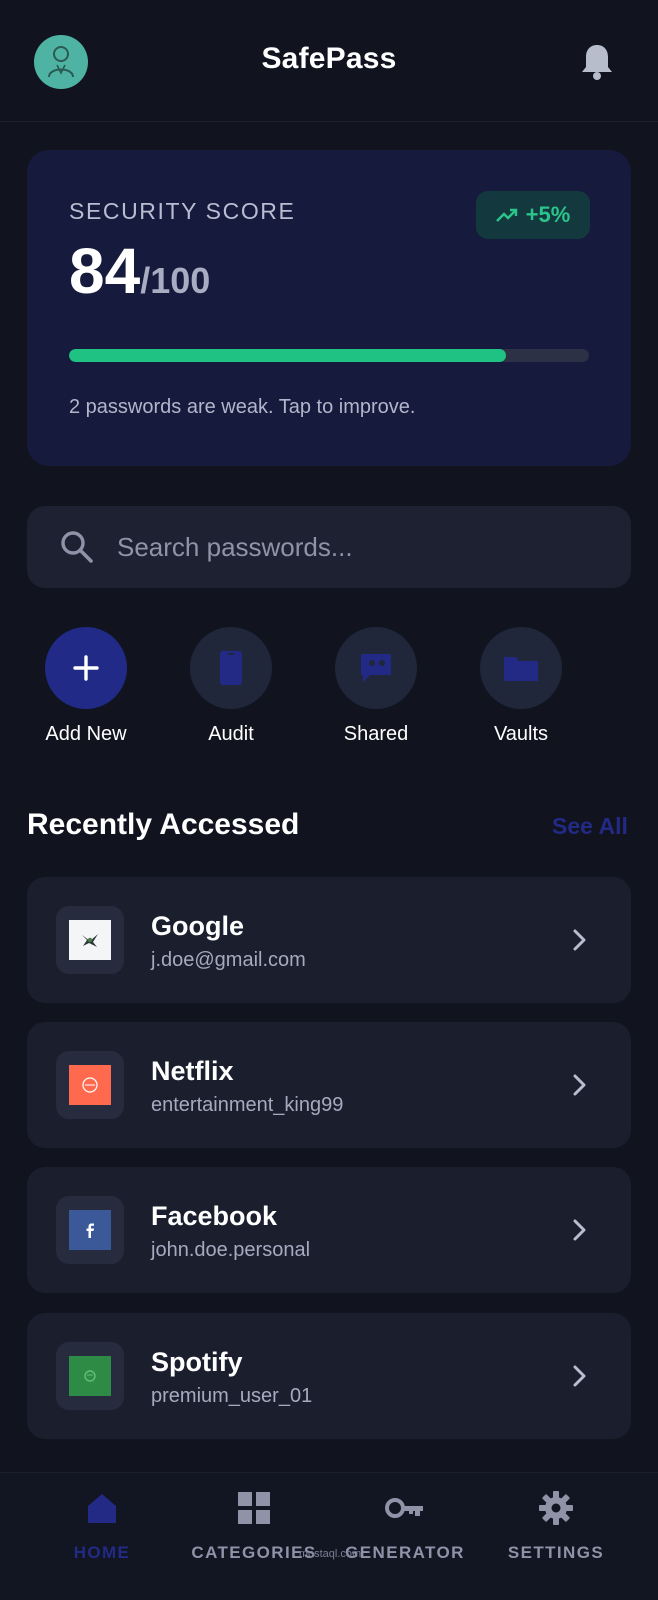  What do you see at coordinates (329, 1085) in the screenshot?
I see `password-entry-netflix: Netflix entertainment_king99` at bounding box center [329, 1085].